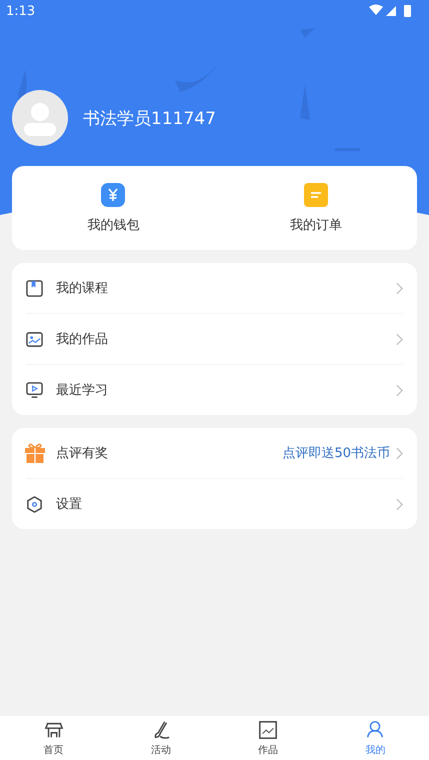 This screenshot has height=760, width=429. I want to click on tab: 作品, so click(268, 738).